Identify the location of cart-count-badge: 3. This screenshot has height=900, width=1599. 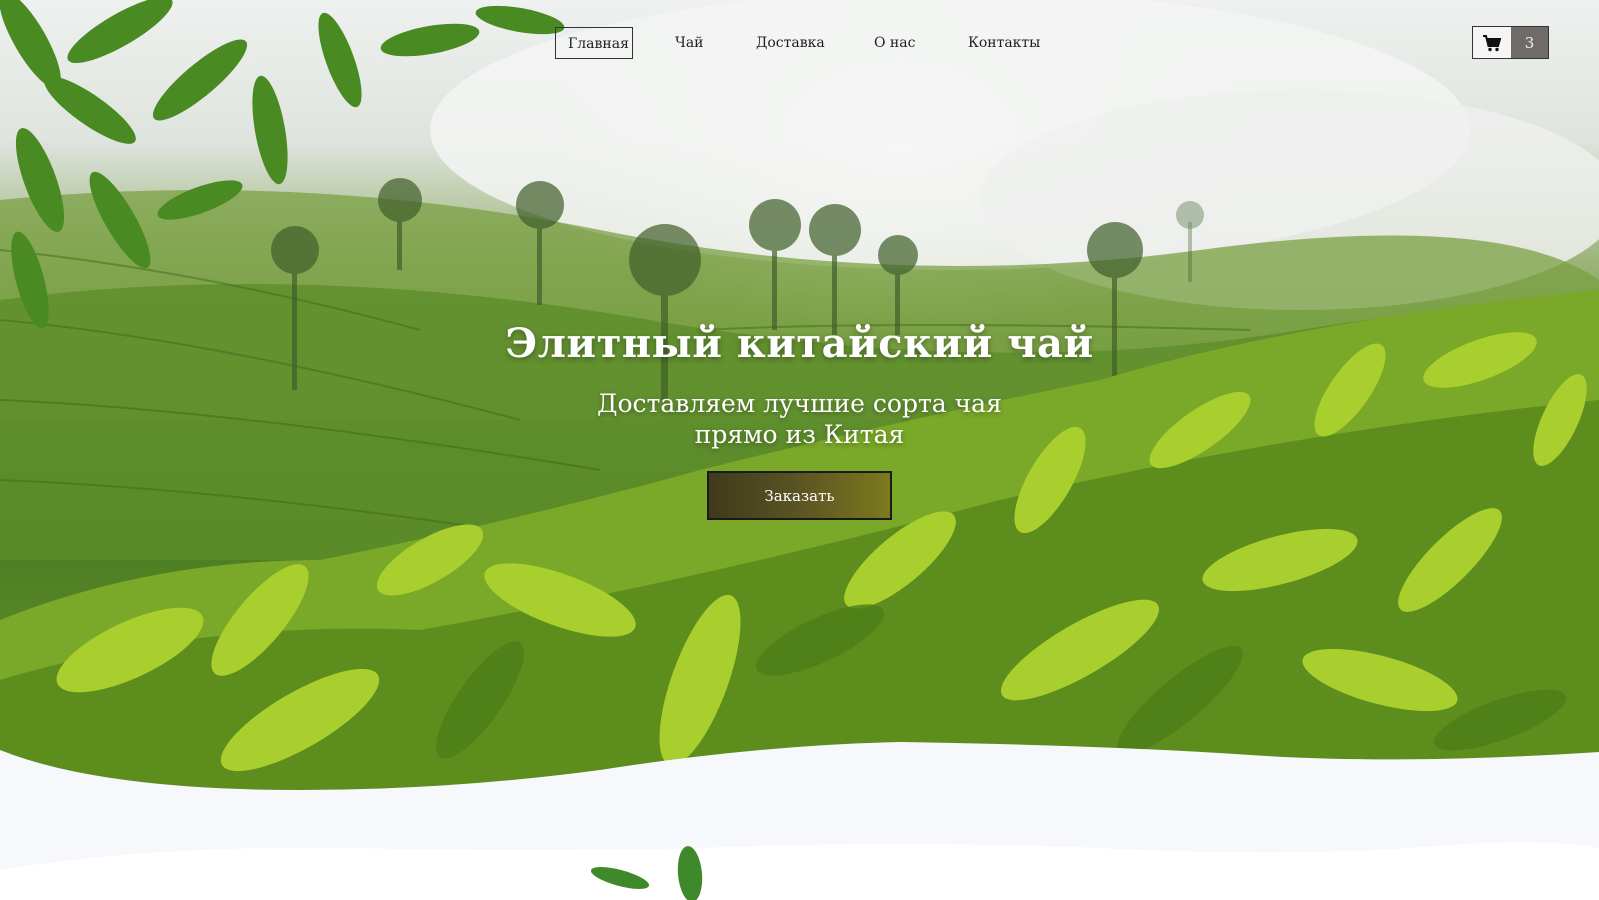
(1529, 42).